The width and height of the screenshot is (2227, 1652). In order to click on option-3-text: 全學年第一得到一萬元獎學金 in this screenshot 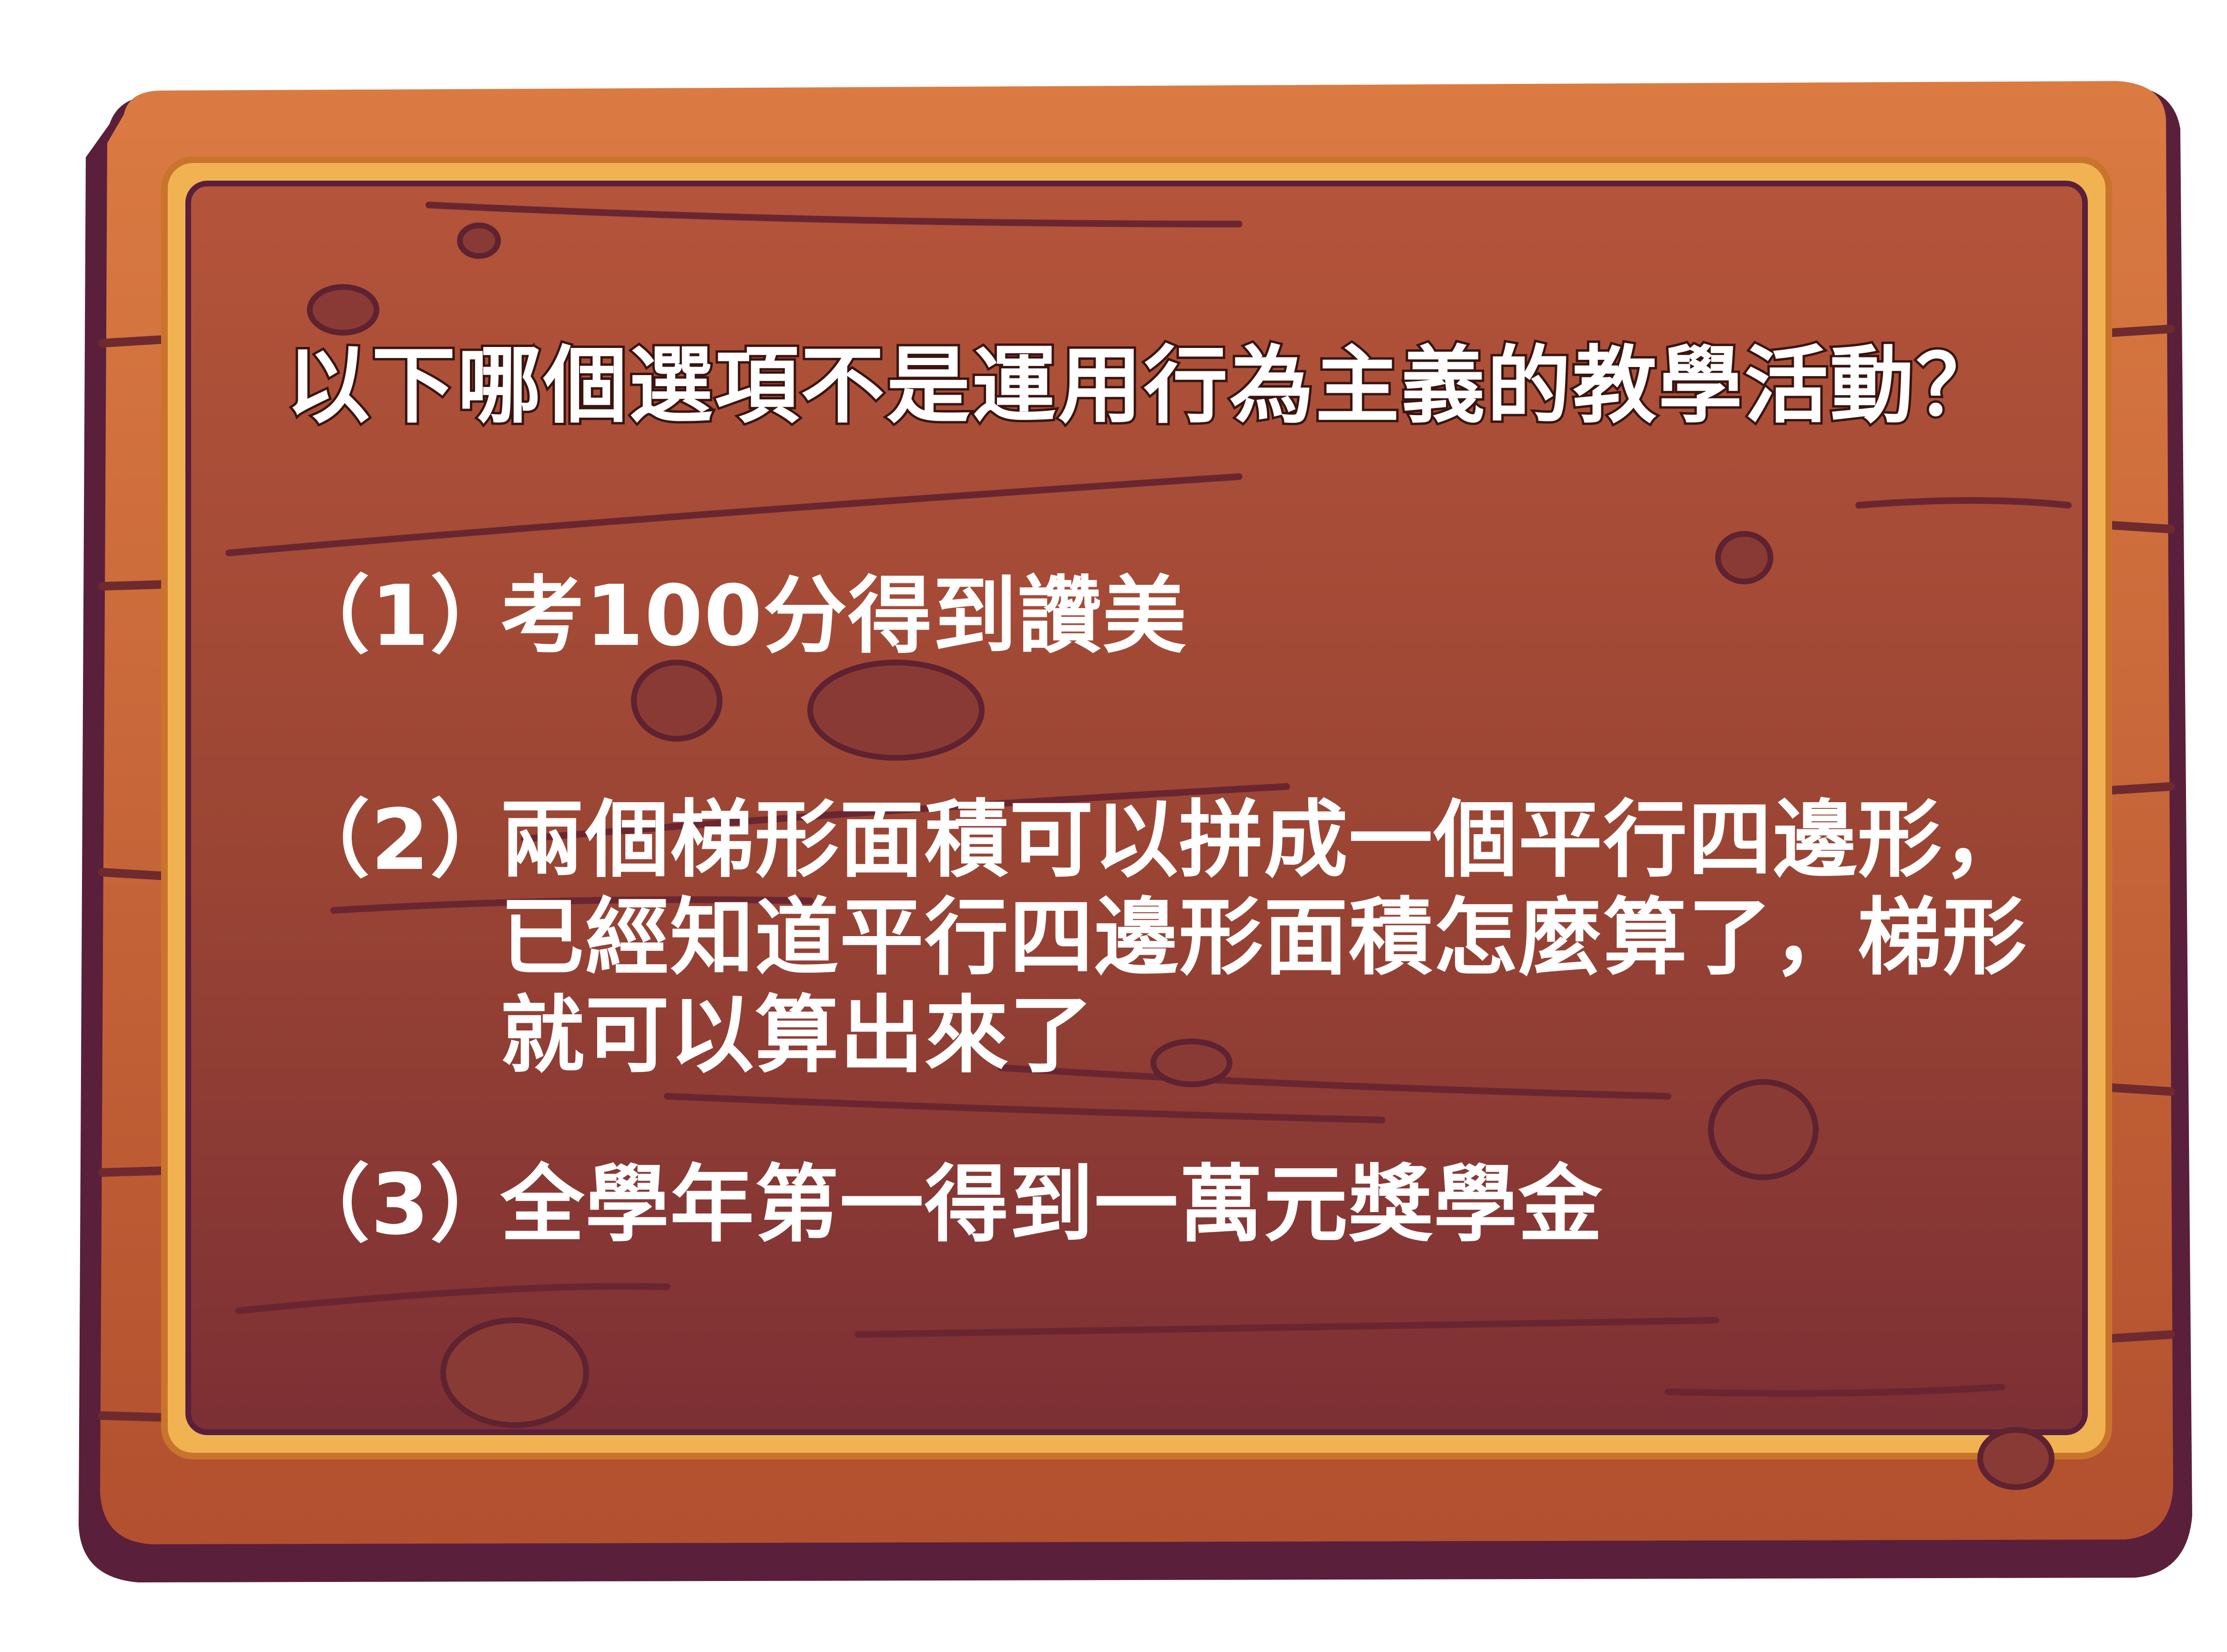, I will do `click(1052, 1205)`.